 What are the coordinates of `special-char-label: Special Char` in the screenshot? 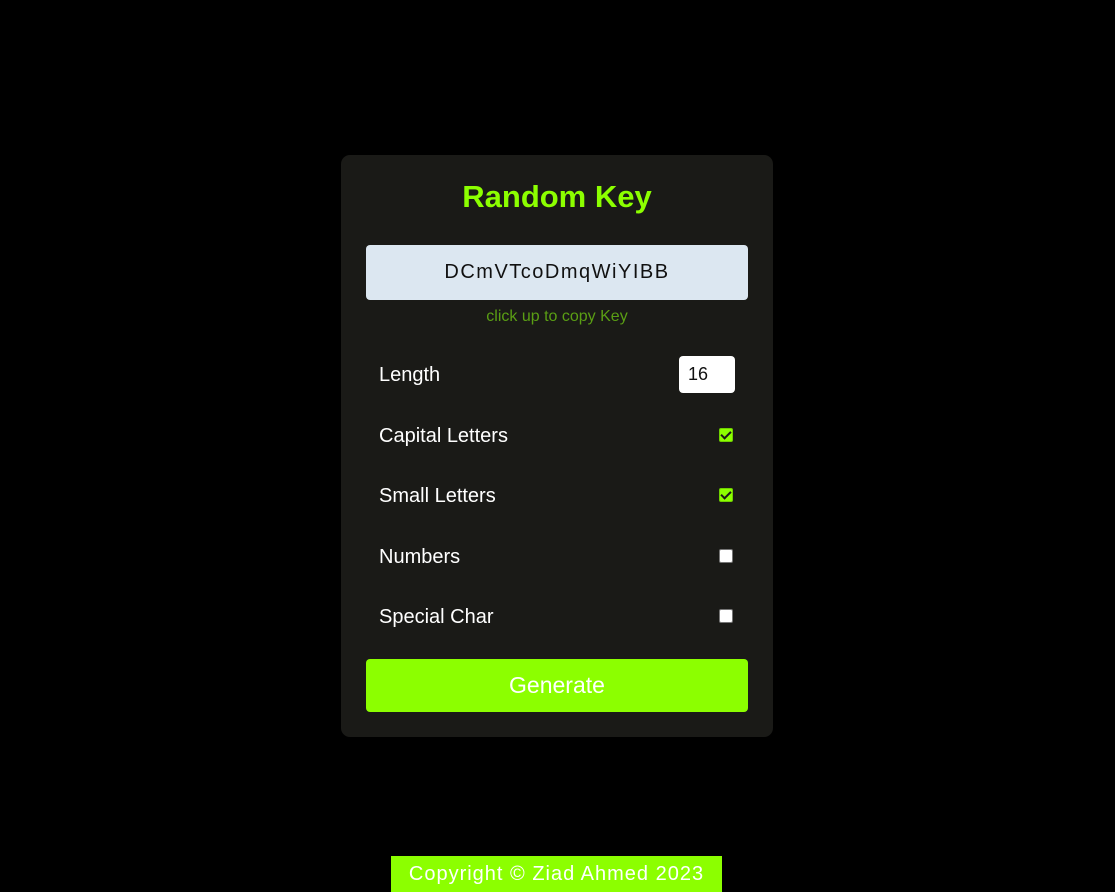 It's located at (436, 617).